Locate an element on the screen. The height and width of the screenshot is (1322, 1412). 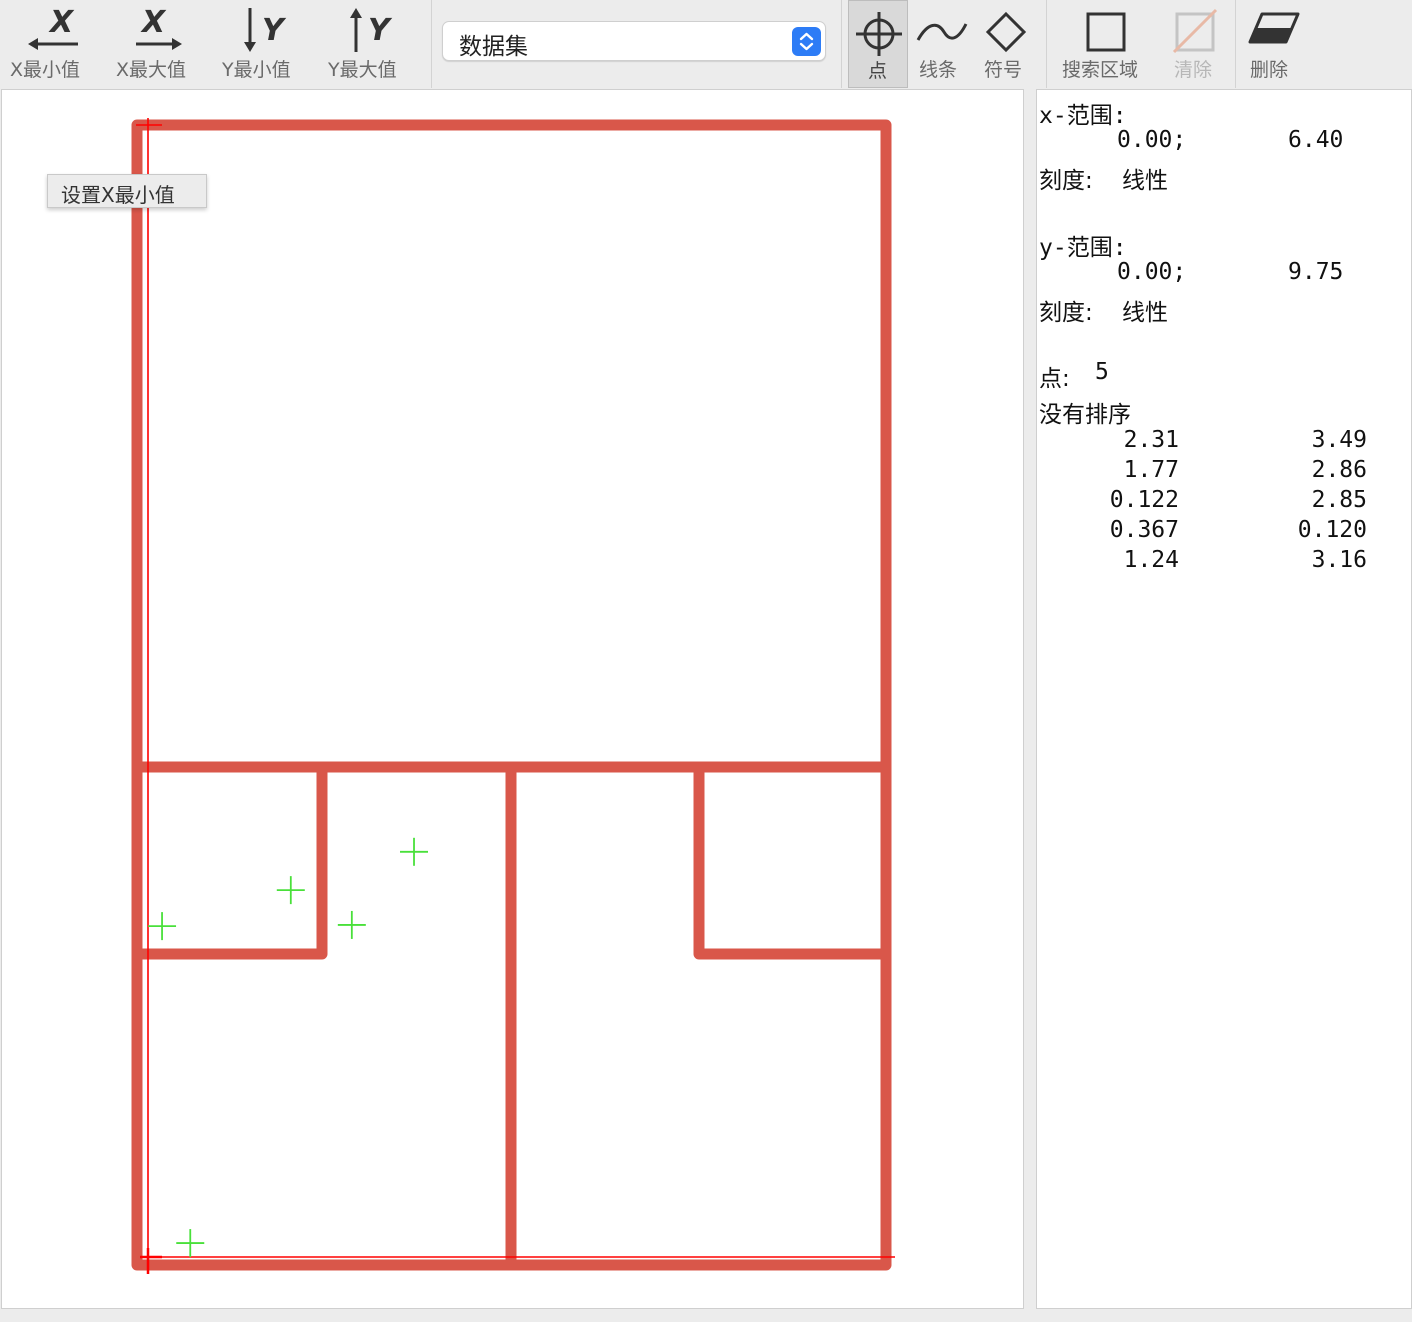
y-scale-label: 刻度: is located at coordinates (1066, 313).